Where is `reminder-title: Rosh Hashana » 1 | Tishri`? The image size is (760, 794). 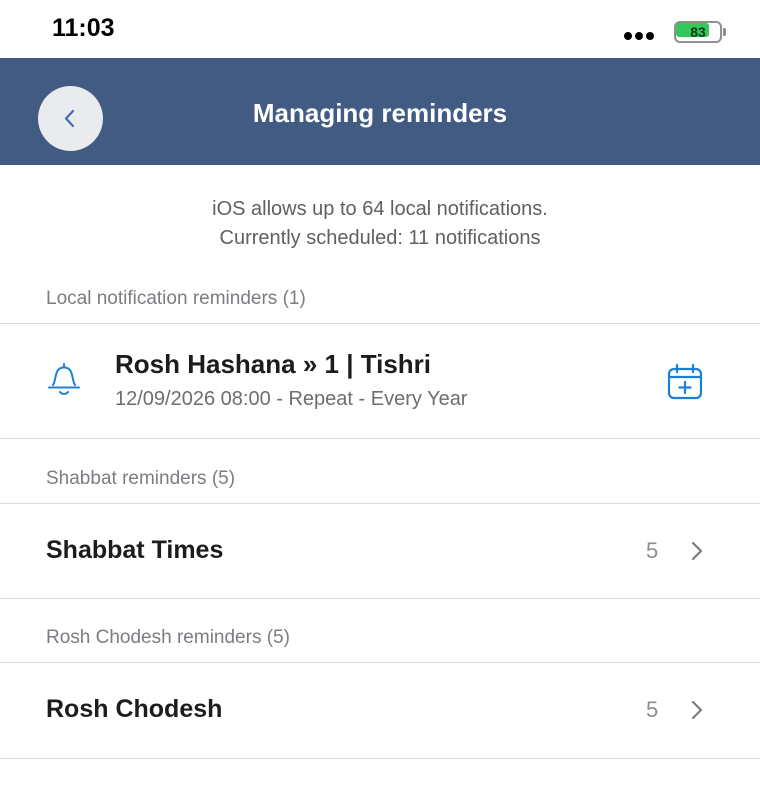
reminder-title: Rosh Hashana » 1 | Tishri is located at coordinates (273, 364).